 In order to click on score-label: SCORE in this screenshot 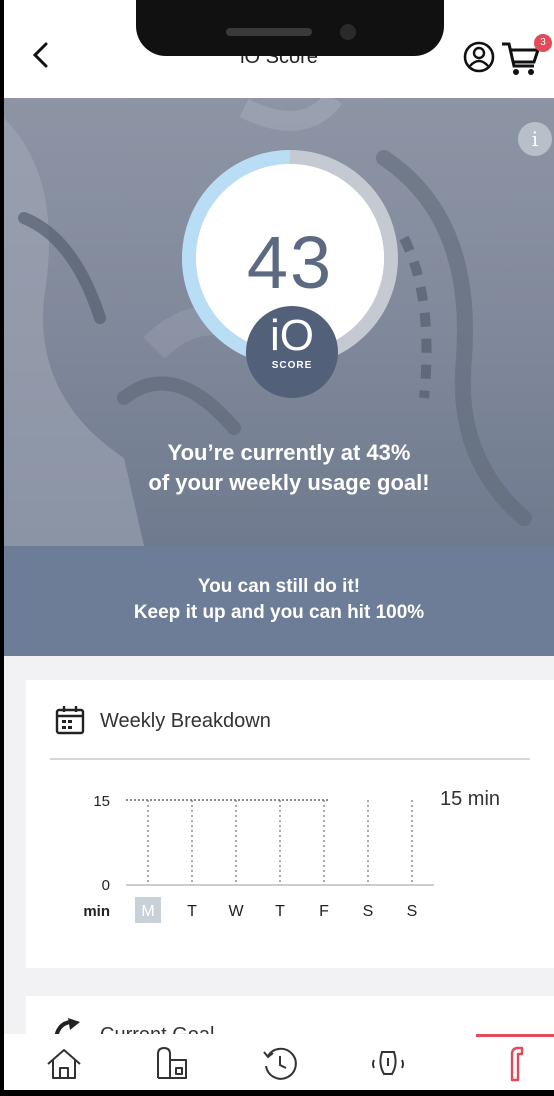, I will do `click(292, 365)`.